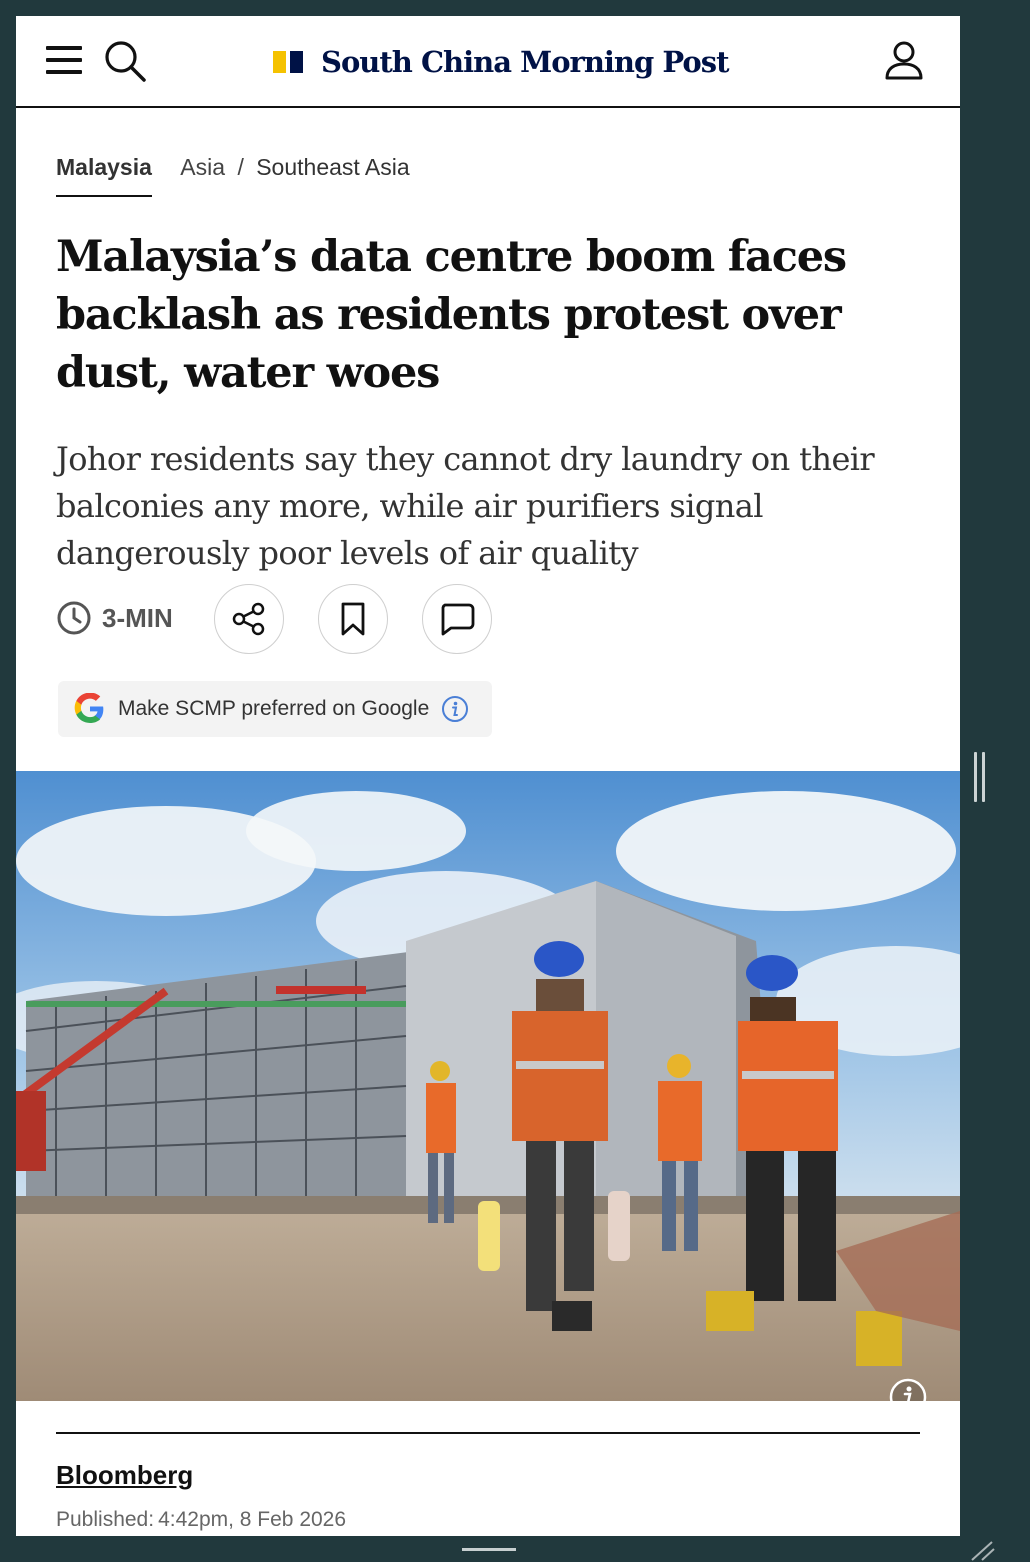 The height and width of the screenshot is (1562, 1030). What do you see at coordinates (233, 175) in the screenshot?
I see `breadcrumb: Malaysia Asia / Southeast Asia` at bounding box center [233, 175].